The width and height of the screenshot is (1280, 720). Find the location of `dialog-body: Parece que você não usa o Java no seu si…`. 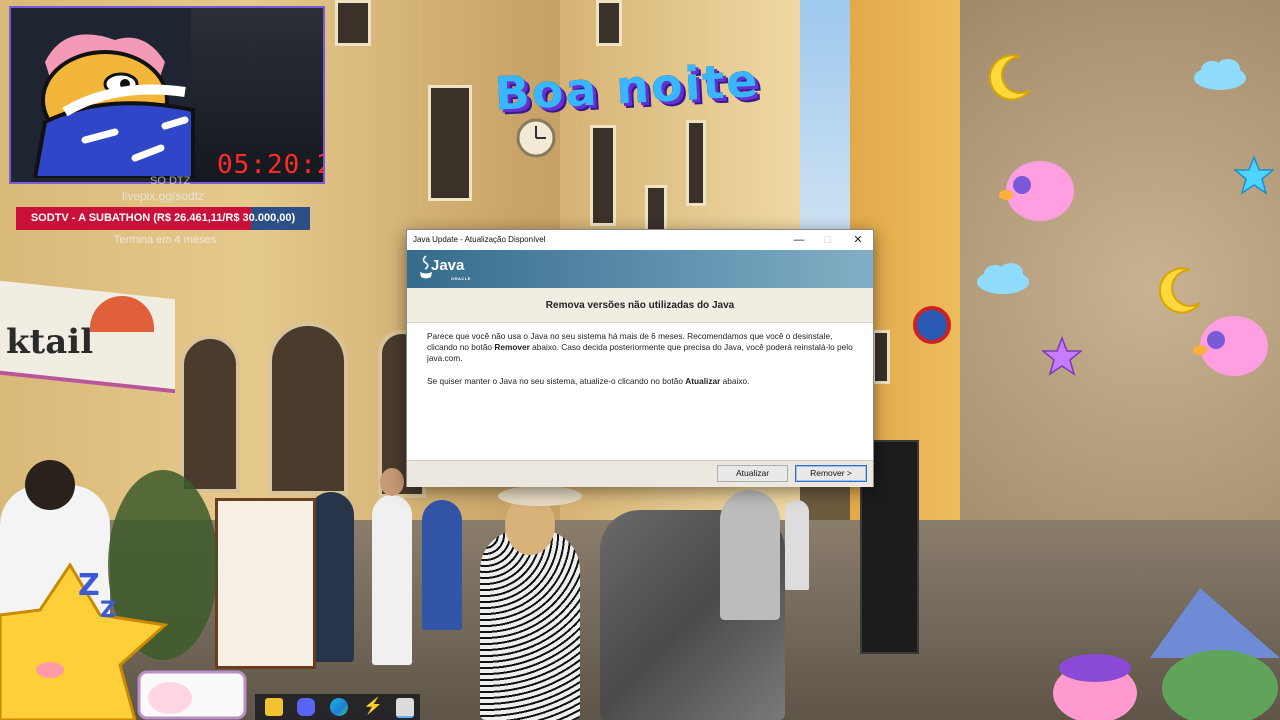

dialog-body: Parece que você não usa o Java no seu si… is located at coordinates (641, 365).